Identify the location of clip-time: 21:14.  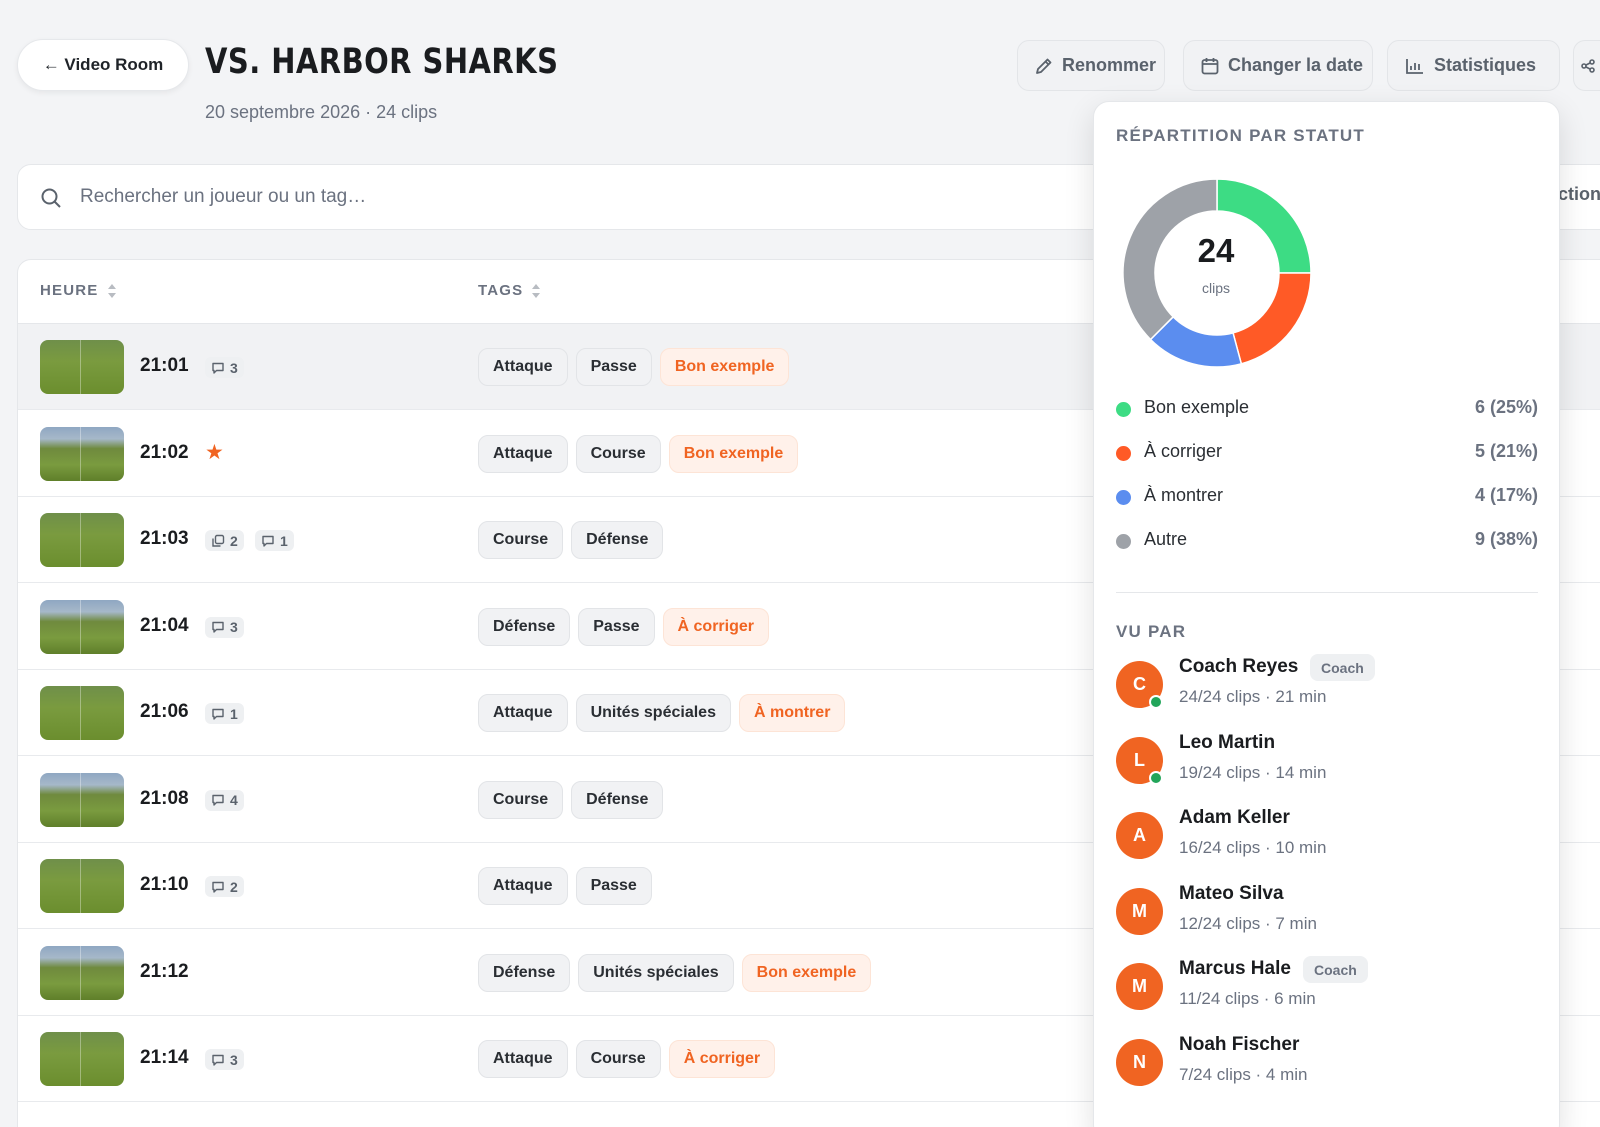
(164, 1057).